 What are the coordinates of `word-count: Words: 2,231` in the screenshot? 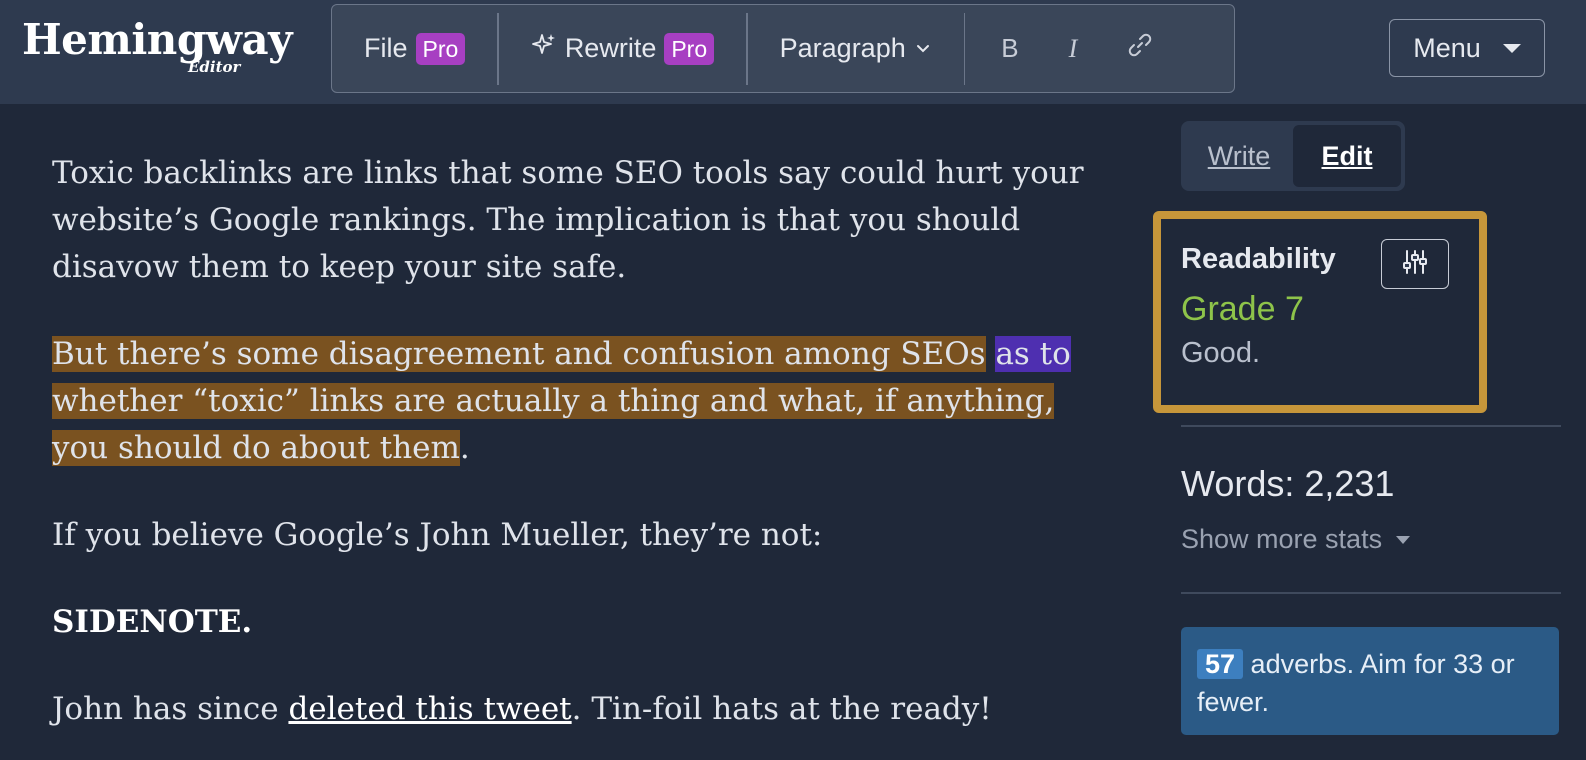 It's located at (1288, 483).